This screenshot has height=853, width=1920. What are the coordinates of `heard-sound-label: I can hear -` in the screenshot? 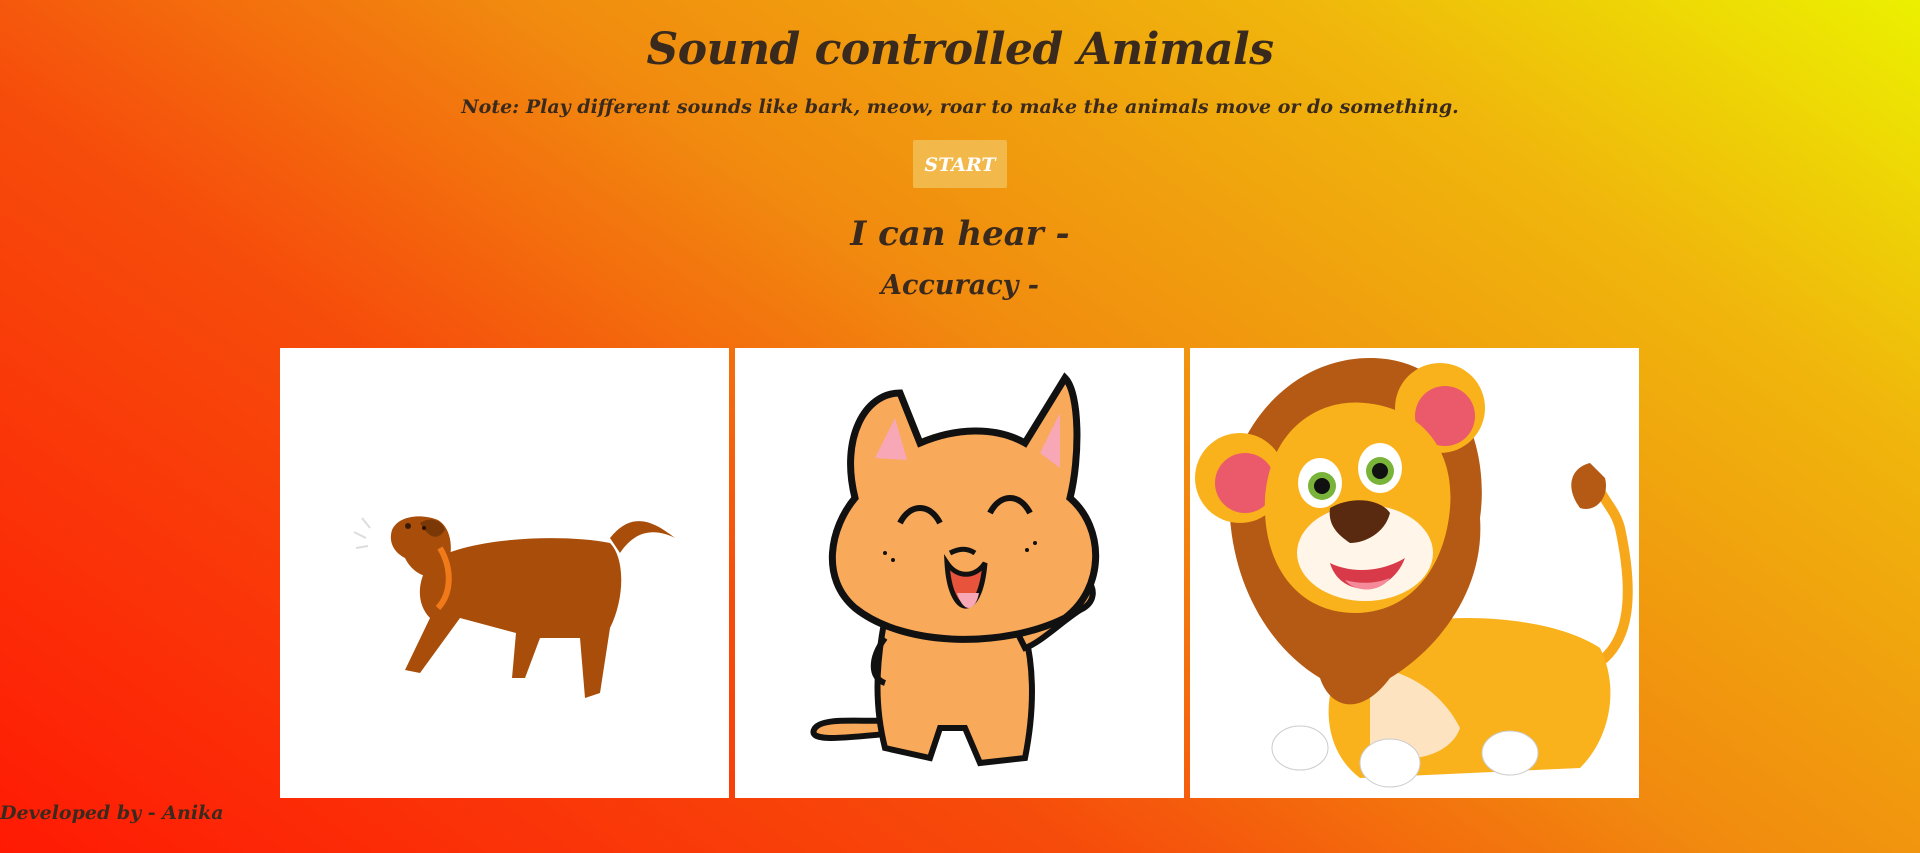 It's located at (960, 234).